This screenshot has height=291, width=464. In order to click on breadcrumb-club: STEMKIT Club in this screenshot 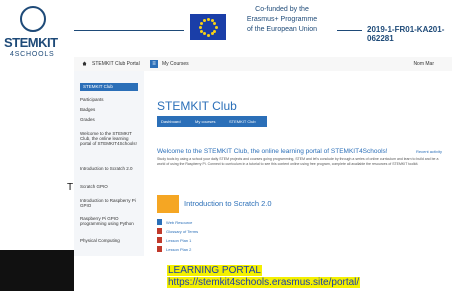, I will do `click(242, 121)`.